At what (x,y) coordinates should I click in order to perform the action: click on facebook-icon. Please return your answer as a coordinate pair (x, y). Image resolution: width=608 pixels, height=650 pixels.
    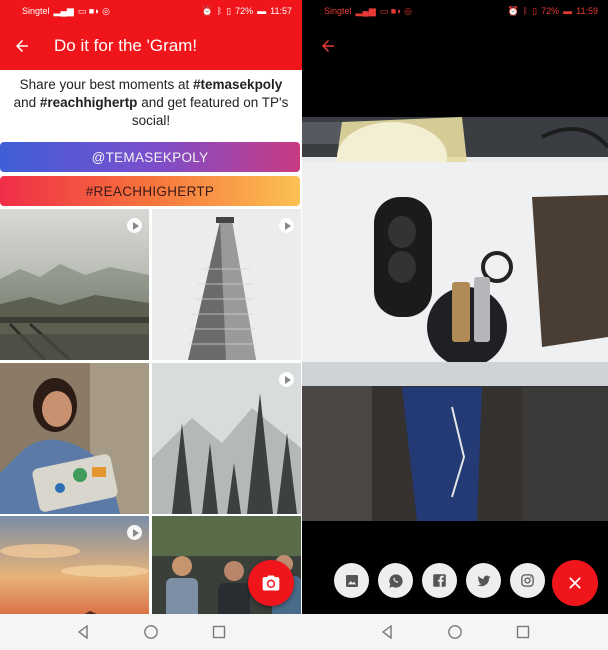
    Looking at the image, I should click on (439, 580).